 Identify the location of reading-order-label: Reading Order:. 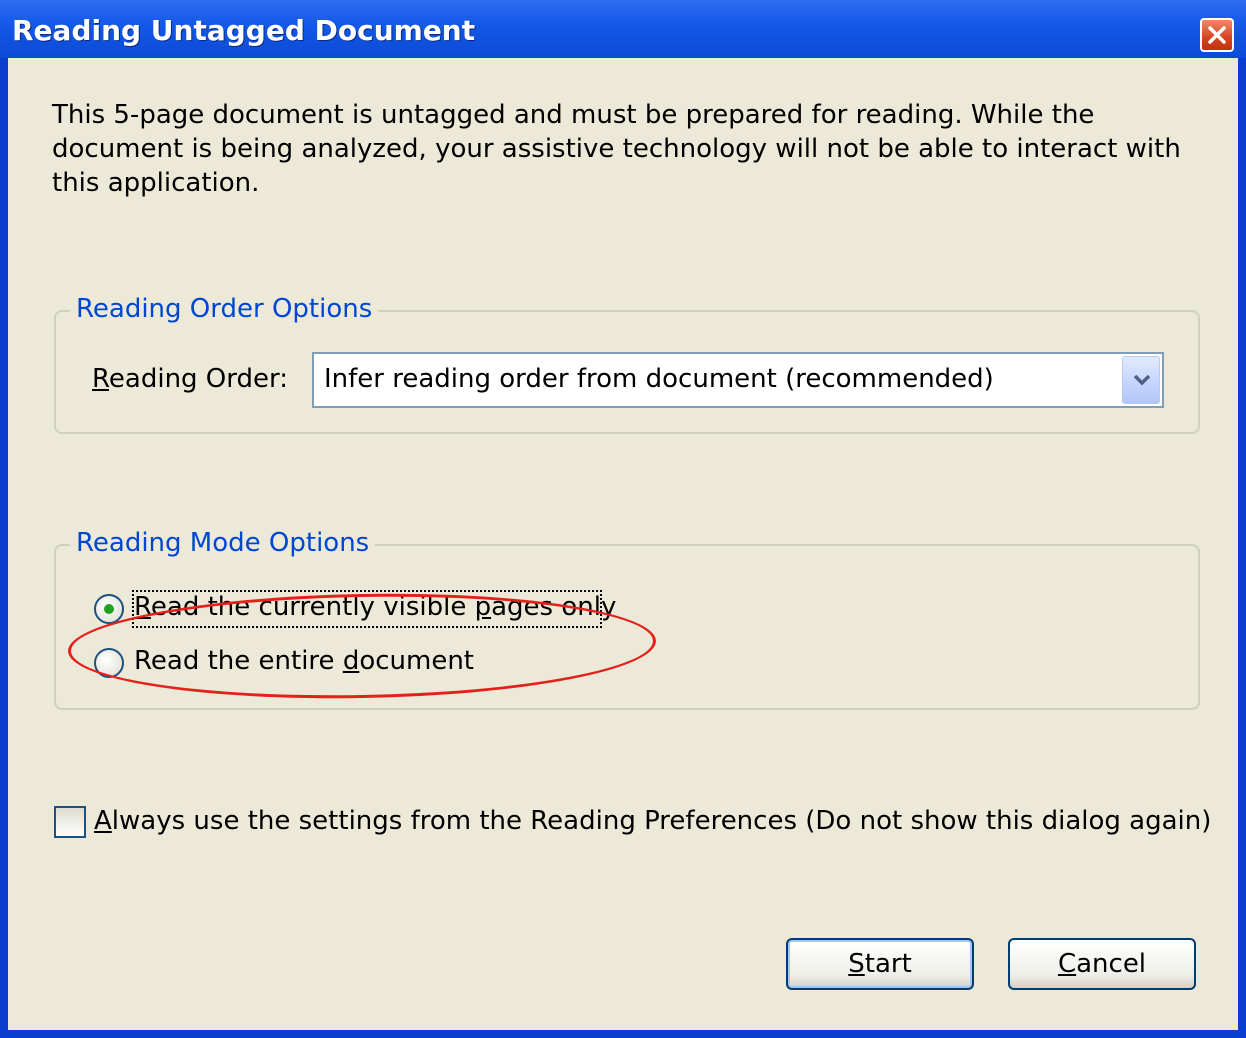
(190, 379).